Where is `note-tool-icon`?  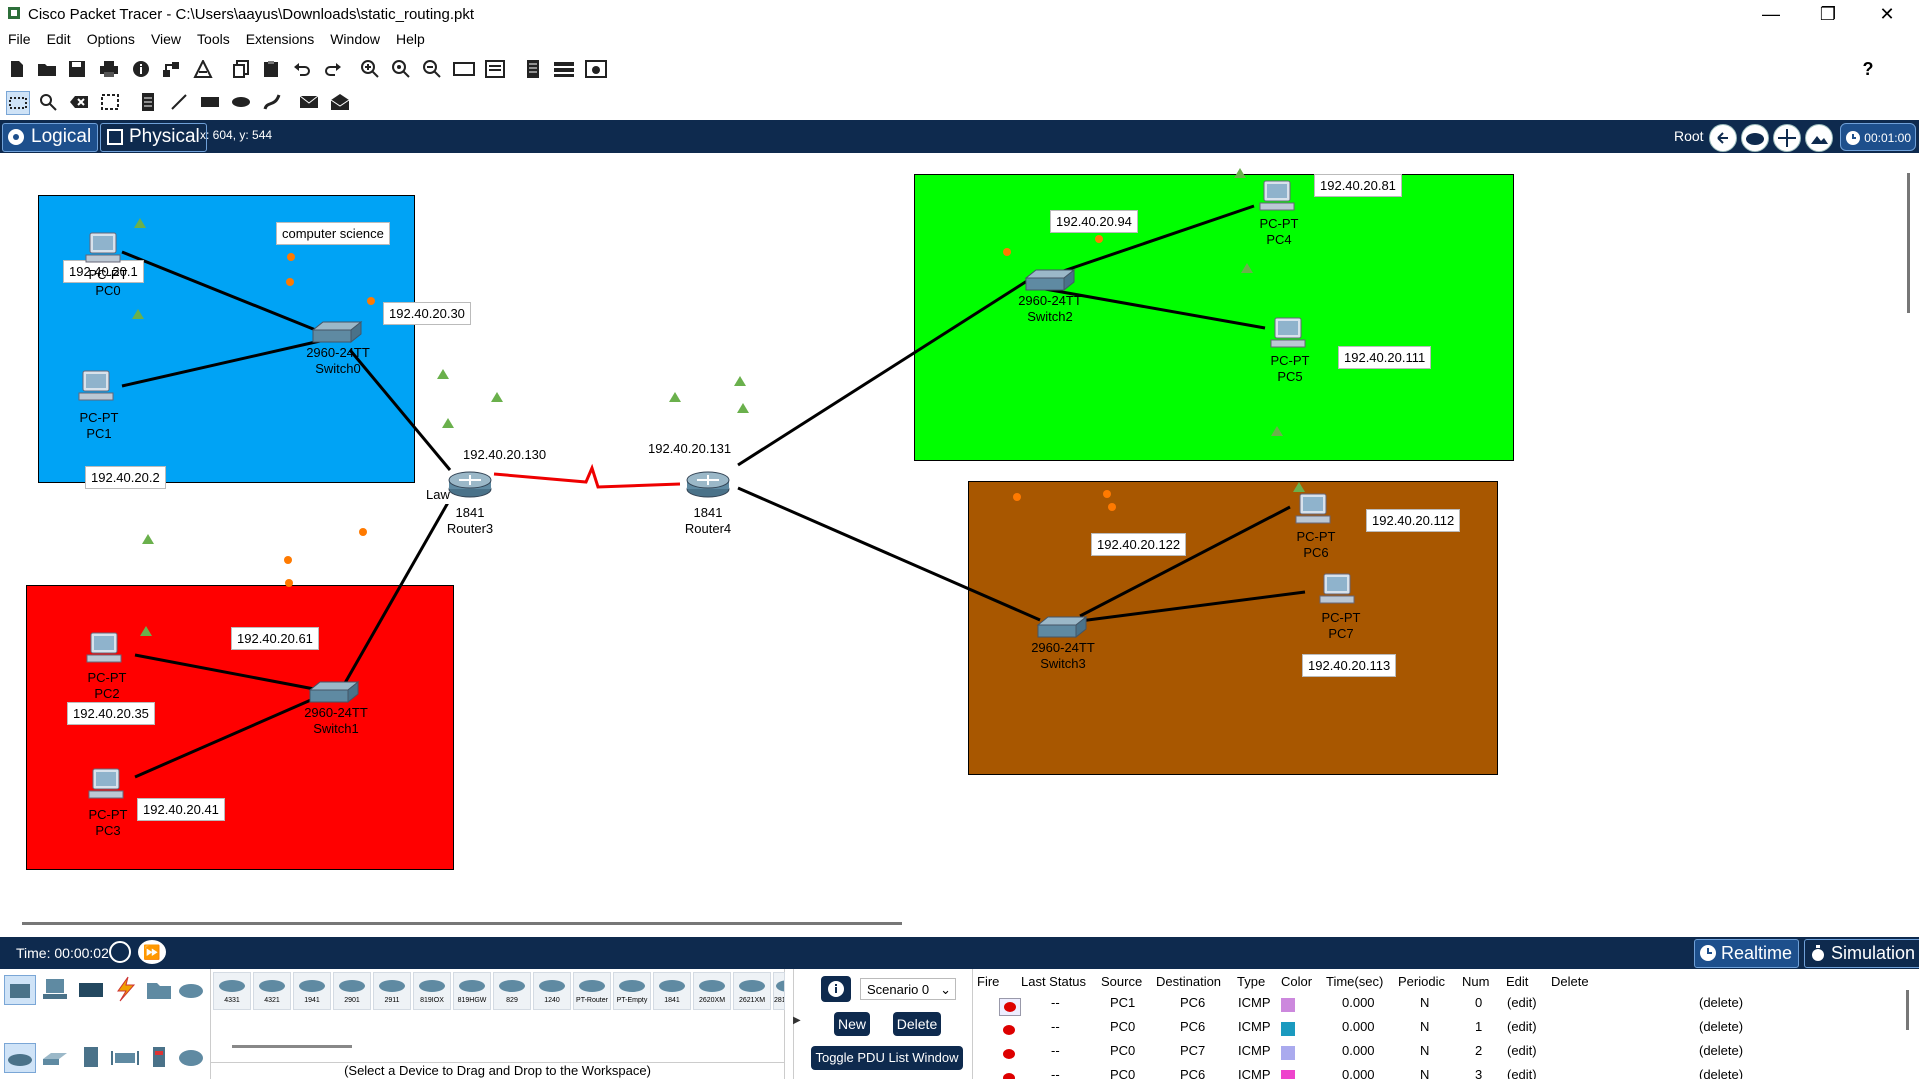 note-tool-icon is located at coordinates (148, 102).